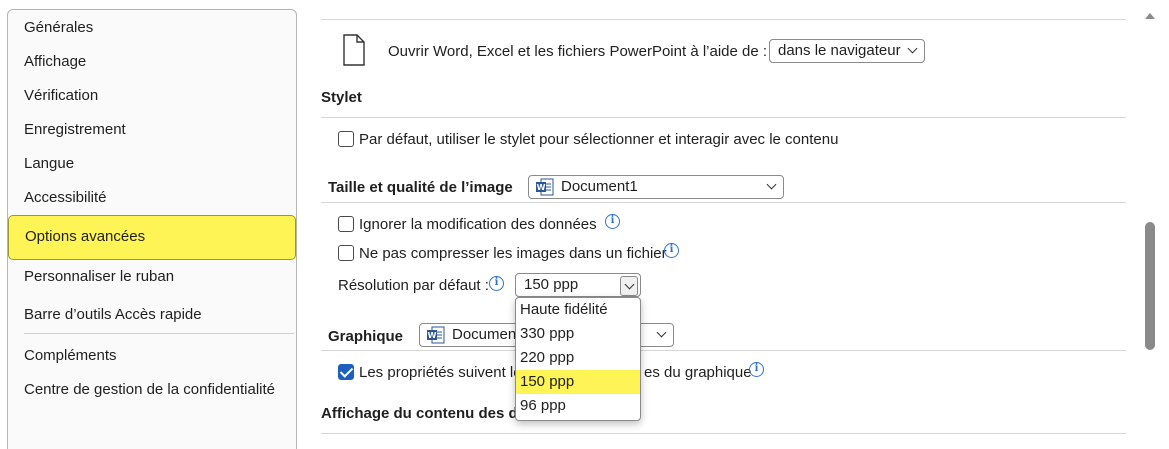  I want to click on ignore-edit-checkbox, so click(346, 224).